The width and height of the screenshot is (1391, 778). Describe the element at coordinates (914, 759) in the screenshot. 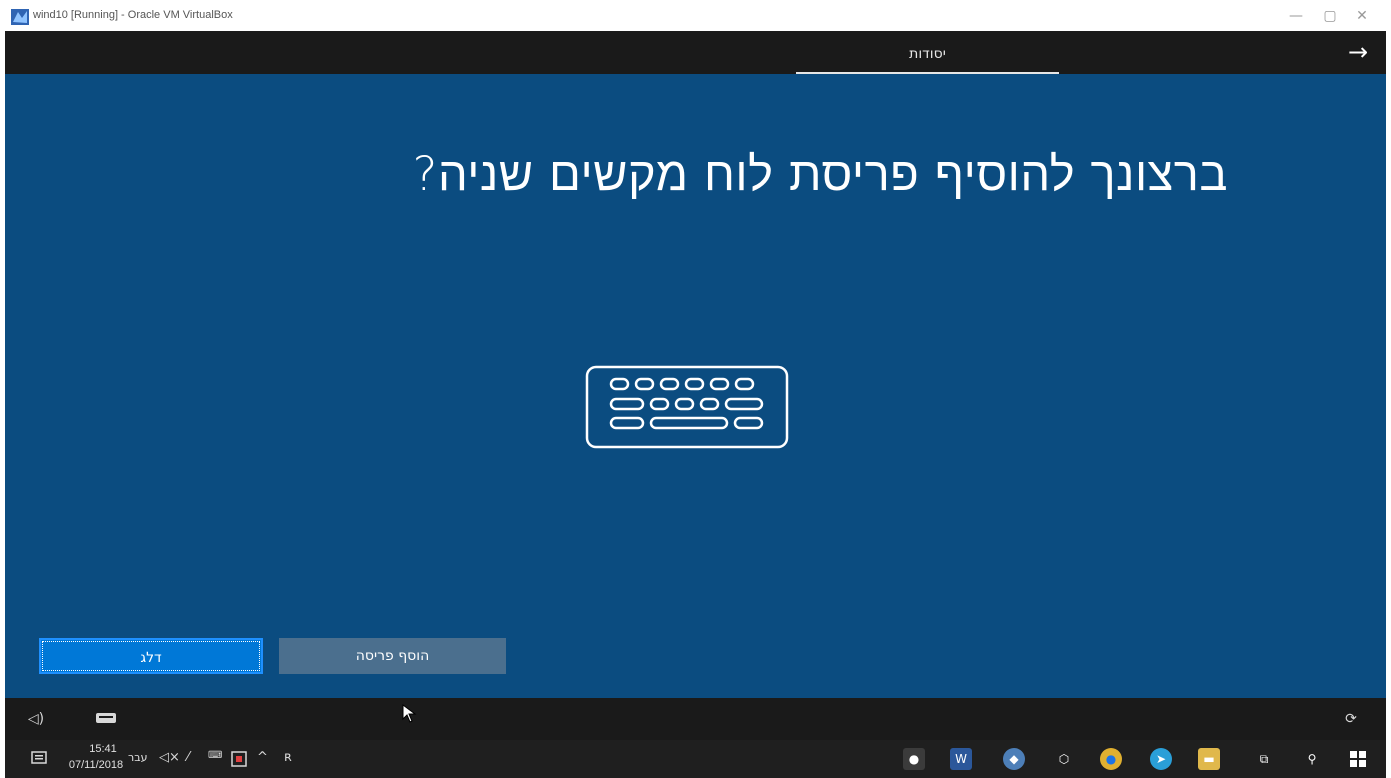

I see `paint-icon: ●` at that location.